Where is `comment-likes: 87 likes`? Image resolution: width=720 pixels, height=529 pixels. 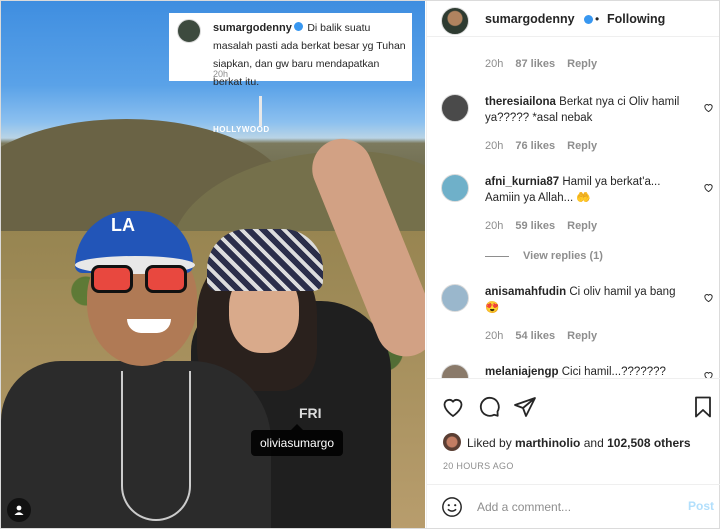
comment-likes: 87 likes is located at coordinates (535, 64).